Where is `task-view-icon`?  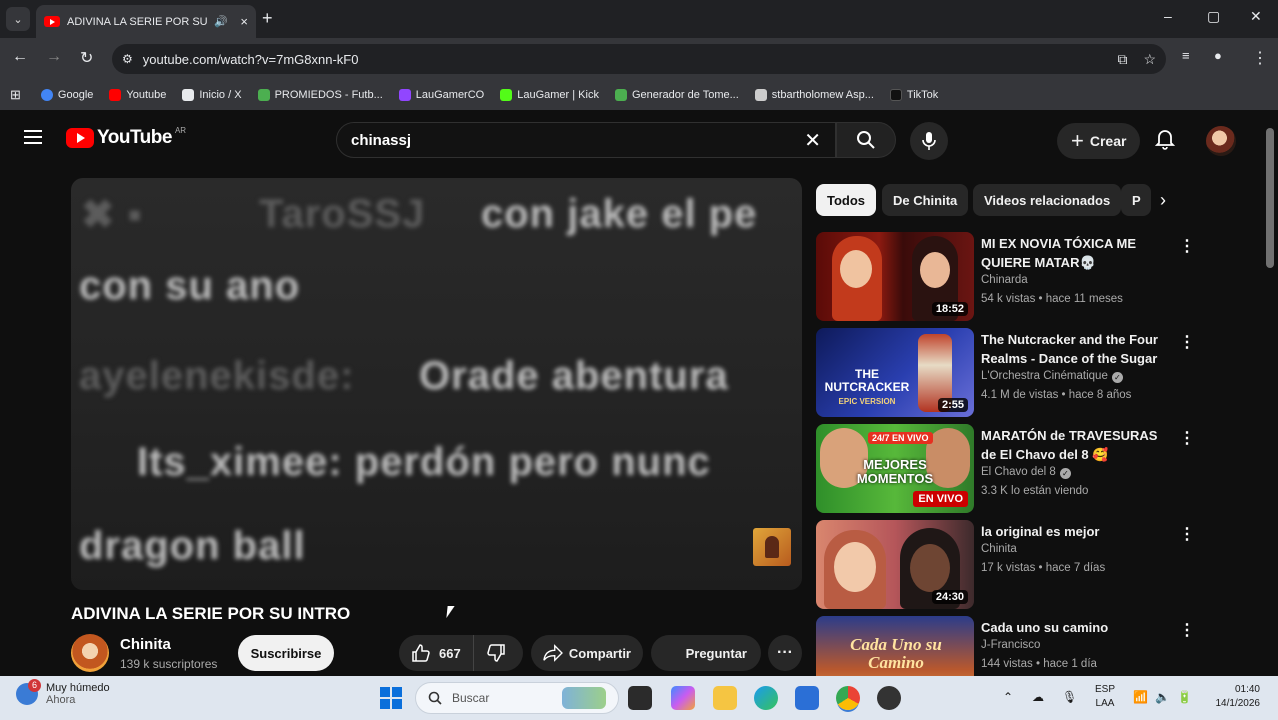 task-view-icon is located at coordinates (640, 698).